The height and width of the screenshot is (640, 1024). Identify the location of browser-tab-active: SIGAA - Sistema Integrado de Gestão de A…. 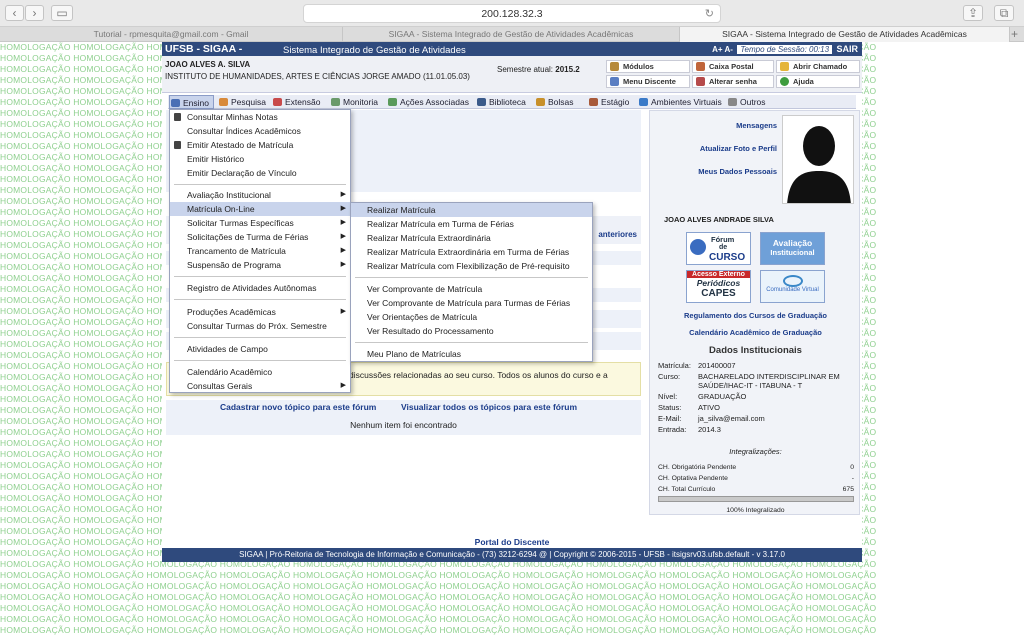
(845, 34).